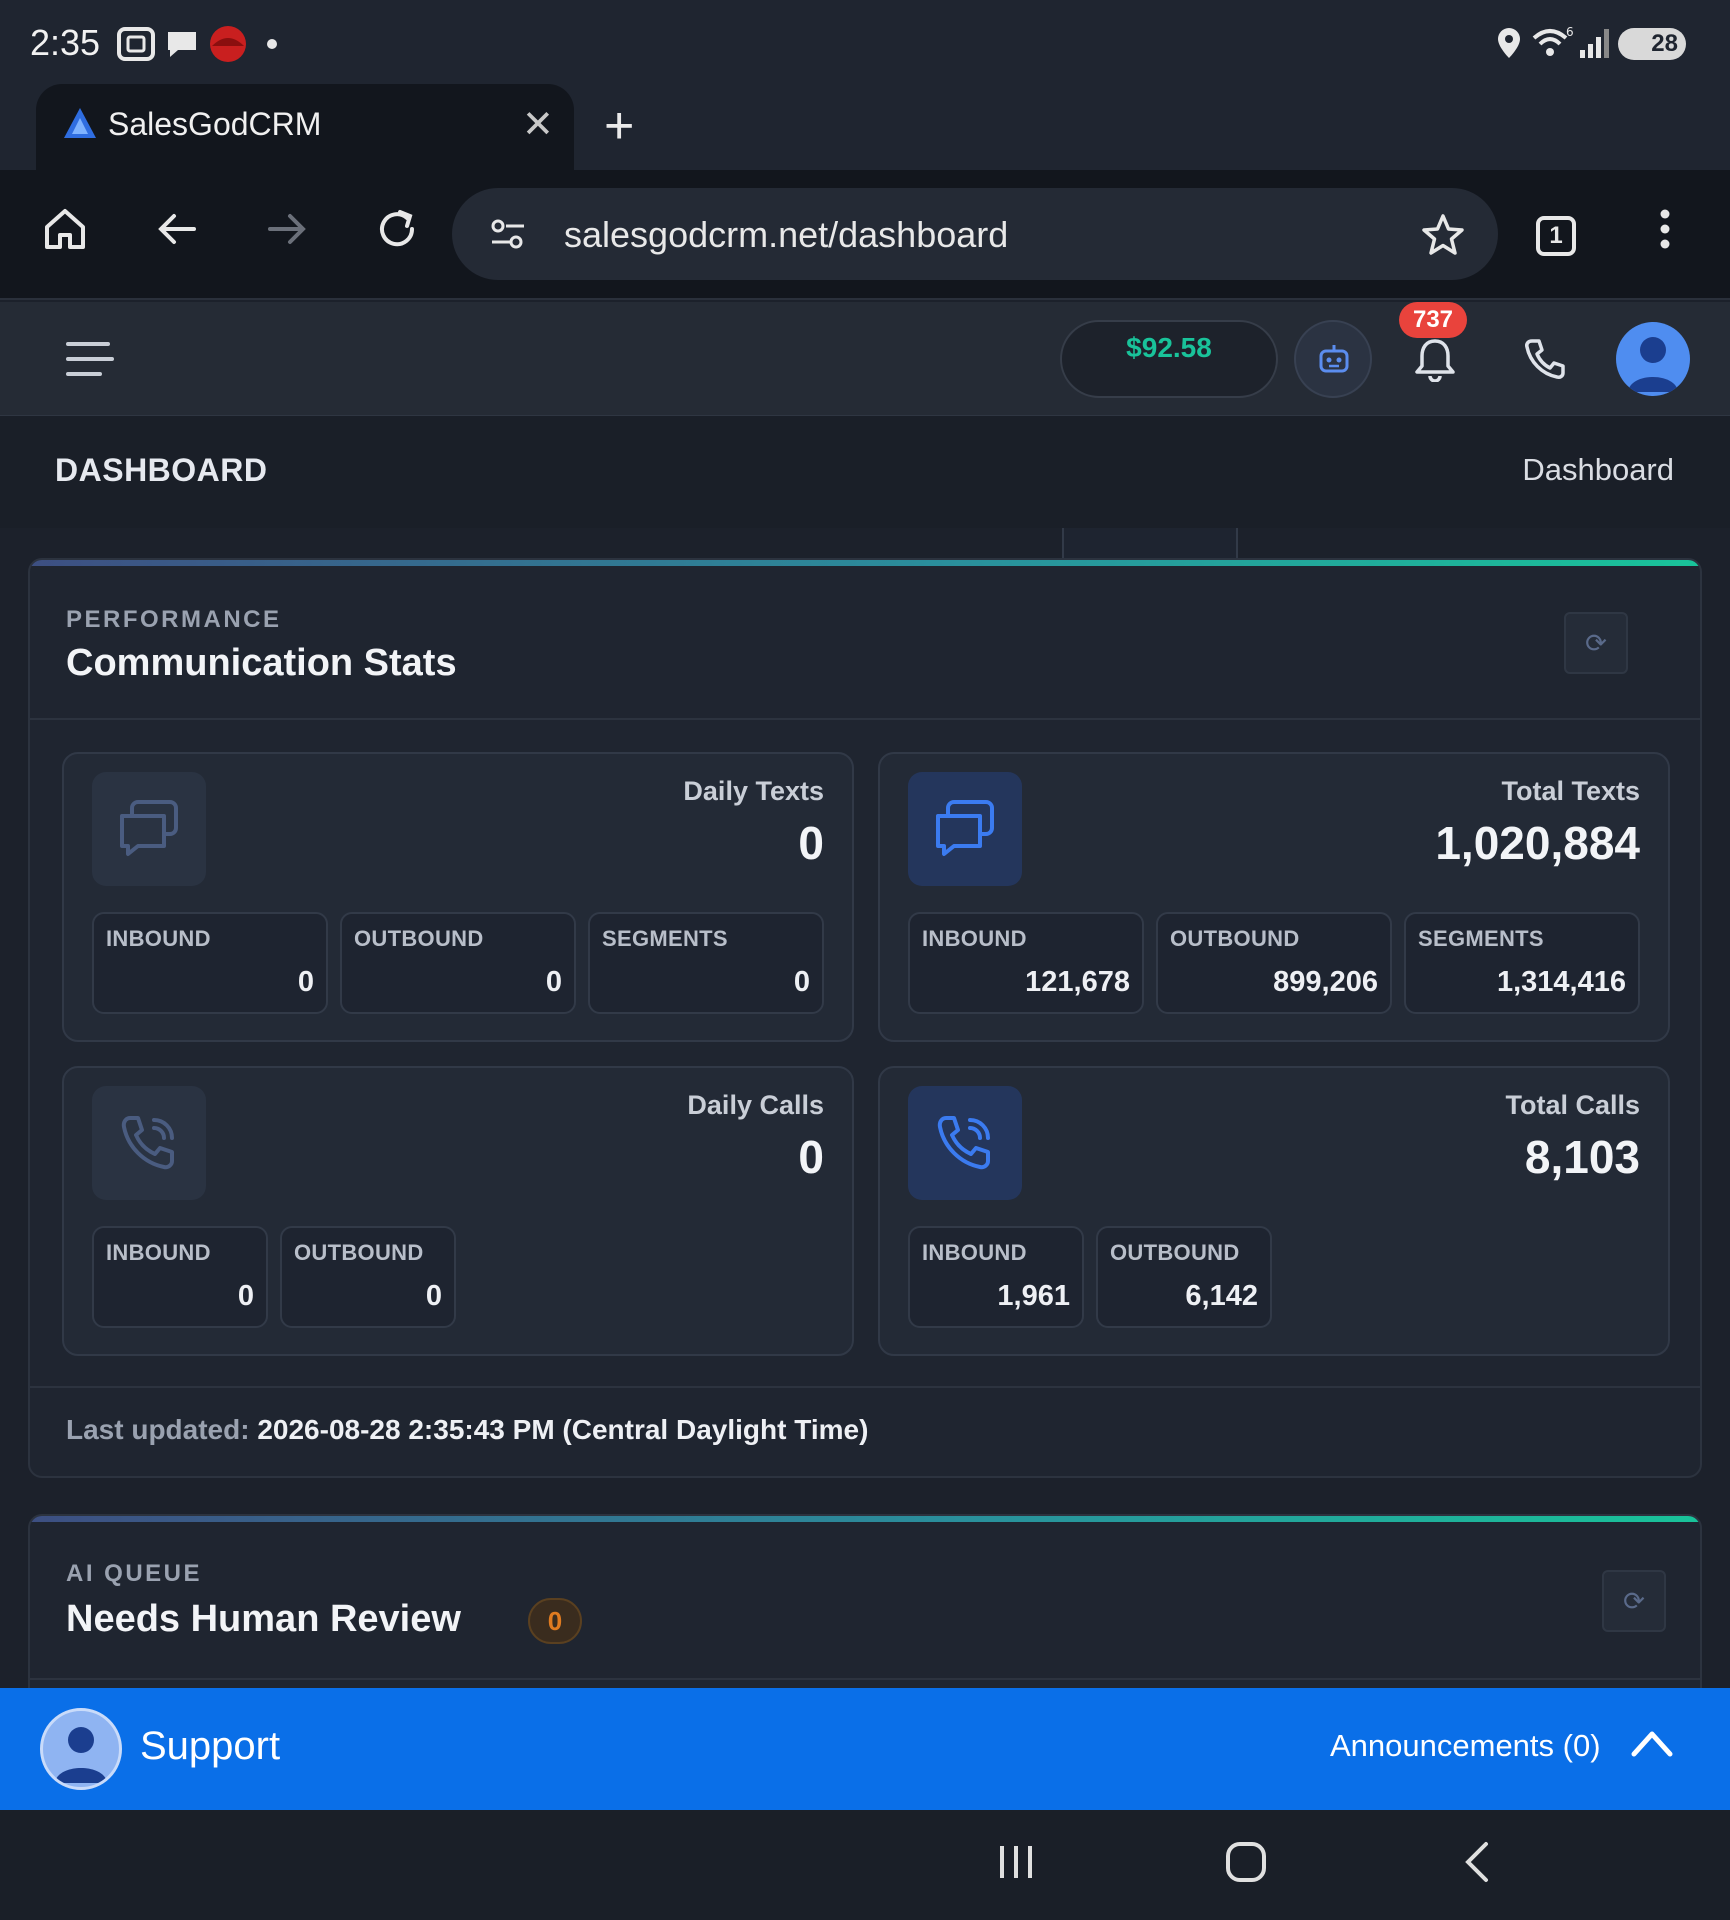 The height and width of the screenshot is (1920, 1730). I want to click on card-footer-divider, so click(865, 1387).